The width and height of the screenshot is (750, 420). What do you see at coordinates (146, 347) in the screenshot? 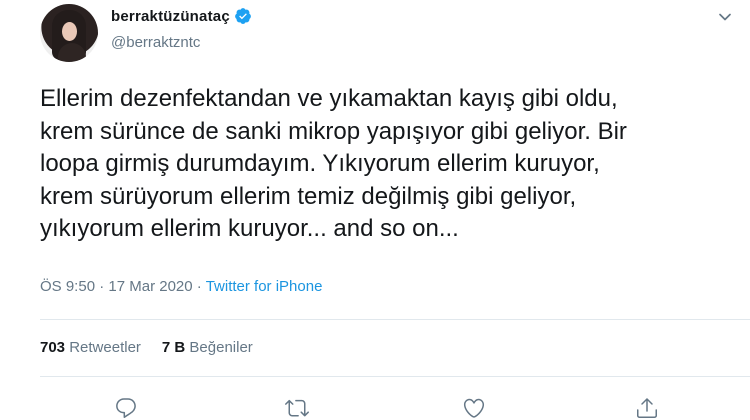
I see `tweet-stats: 703 Retweetler 7 B Beğeniler` at bounding box center [146, 347].